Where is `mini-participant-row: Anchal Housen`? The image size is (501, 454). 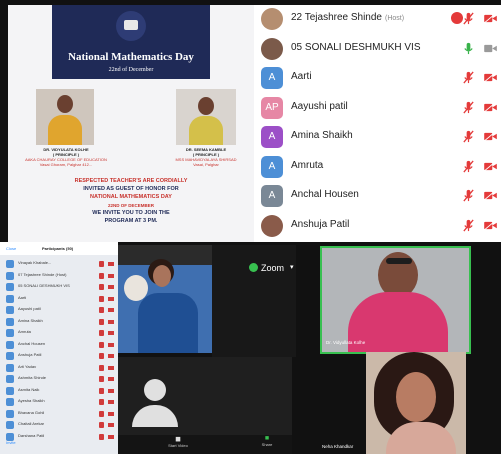 mini-participant-row: Anchal Housen is located at coordinates (59, 345).